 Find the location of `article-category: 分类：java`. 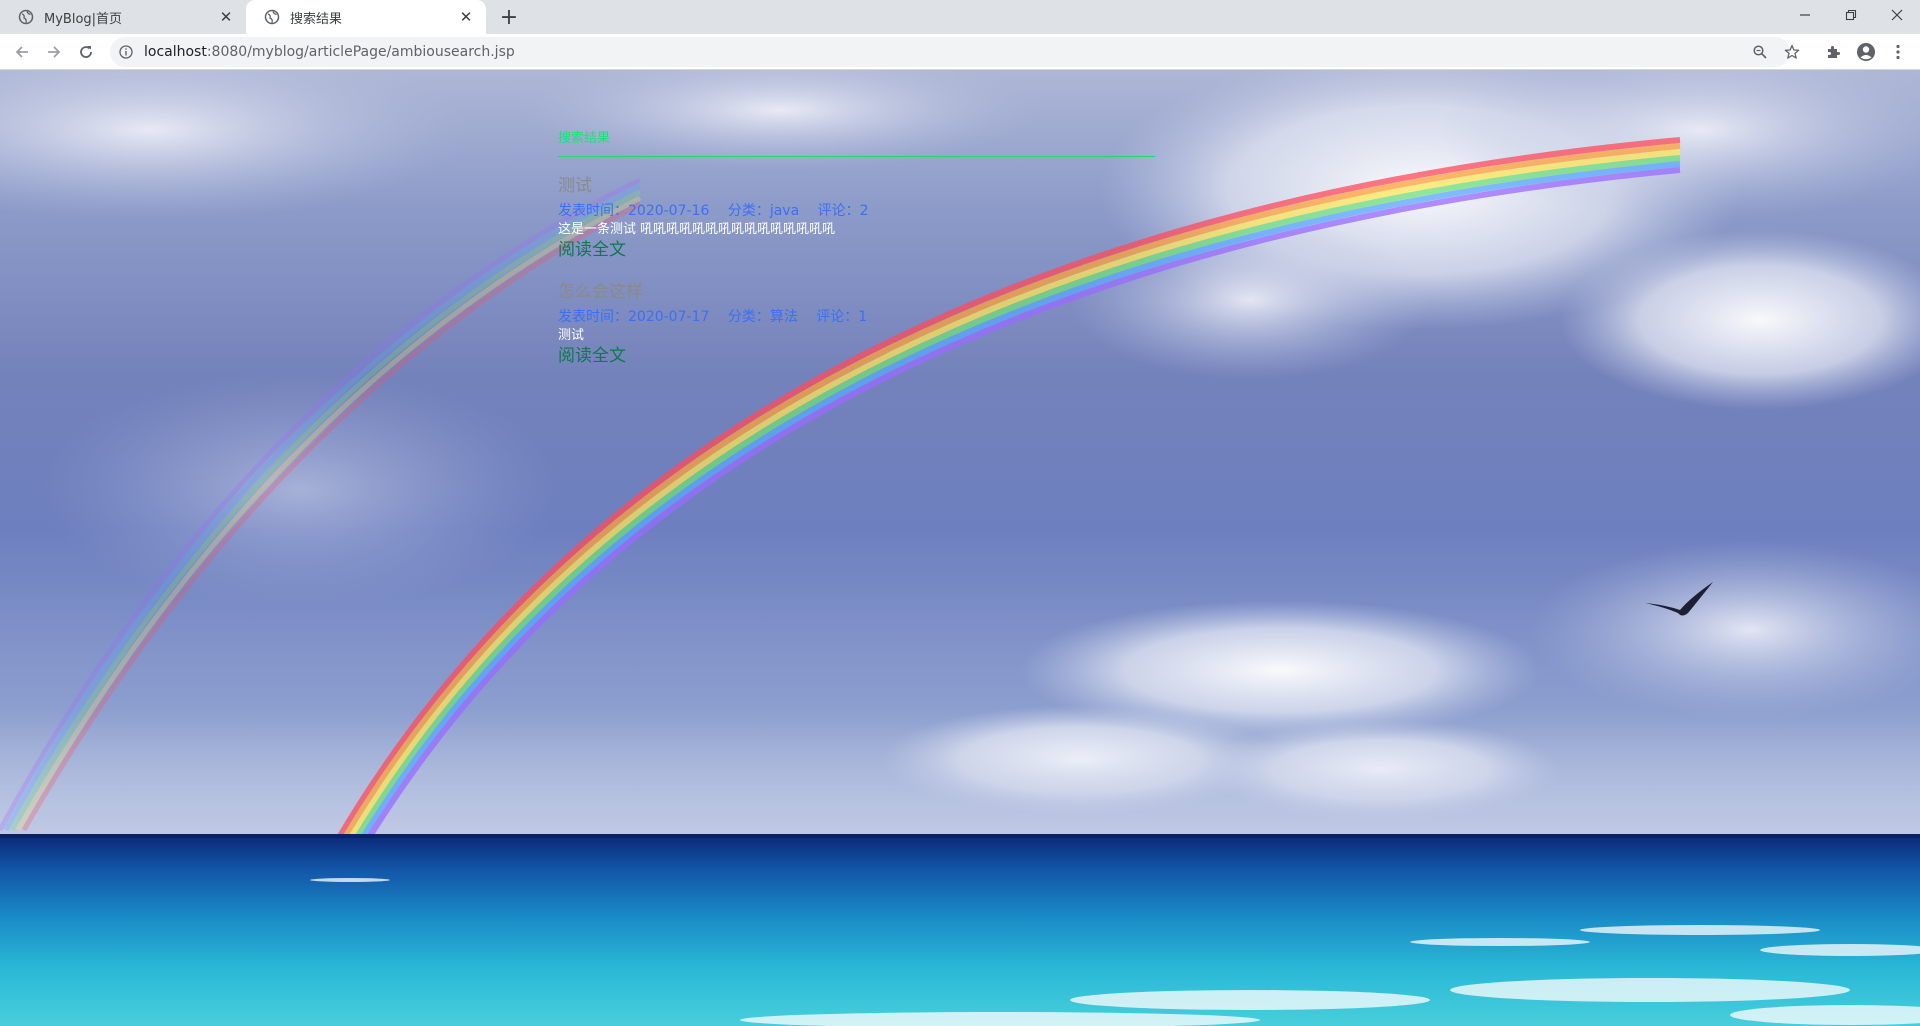

article-category: 分类：java is located at coordinates (763, 211).